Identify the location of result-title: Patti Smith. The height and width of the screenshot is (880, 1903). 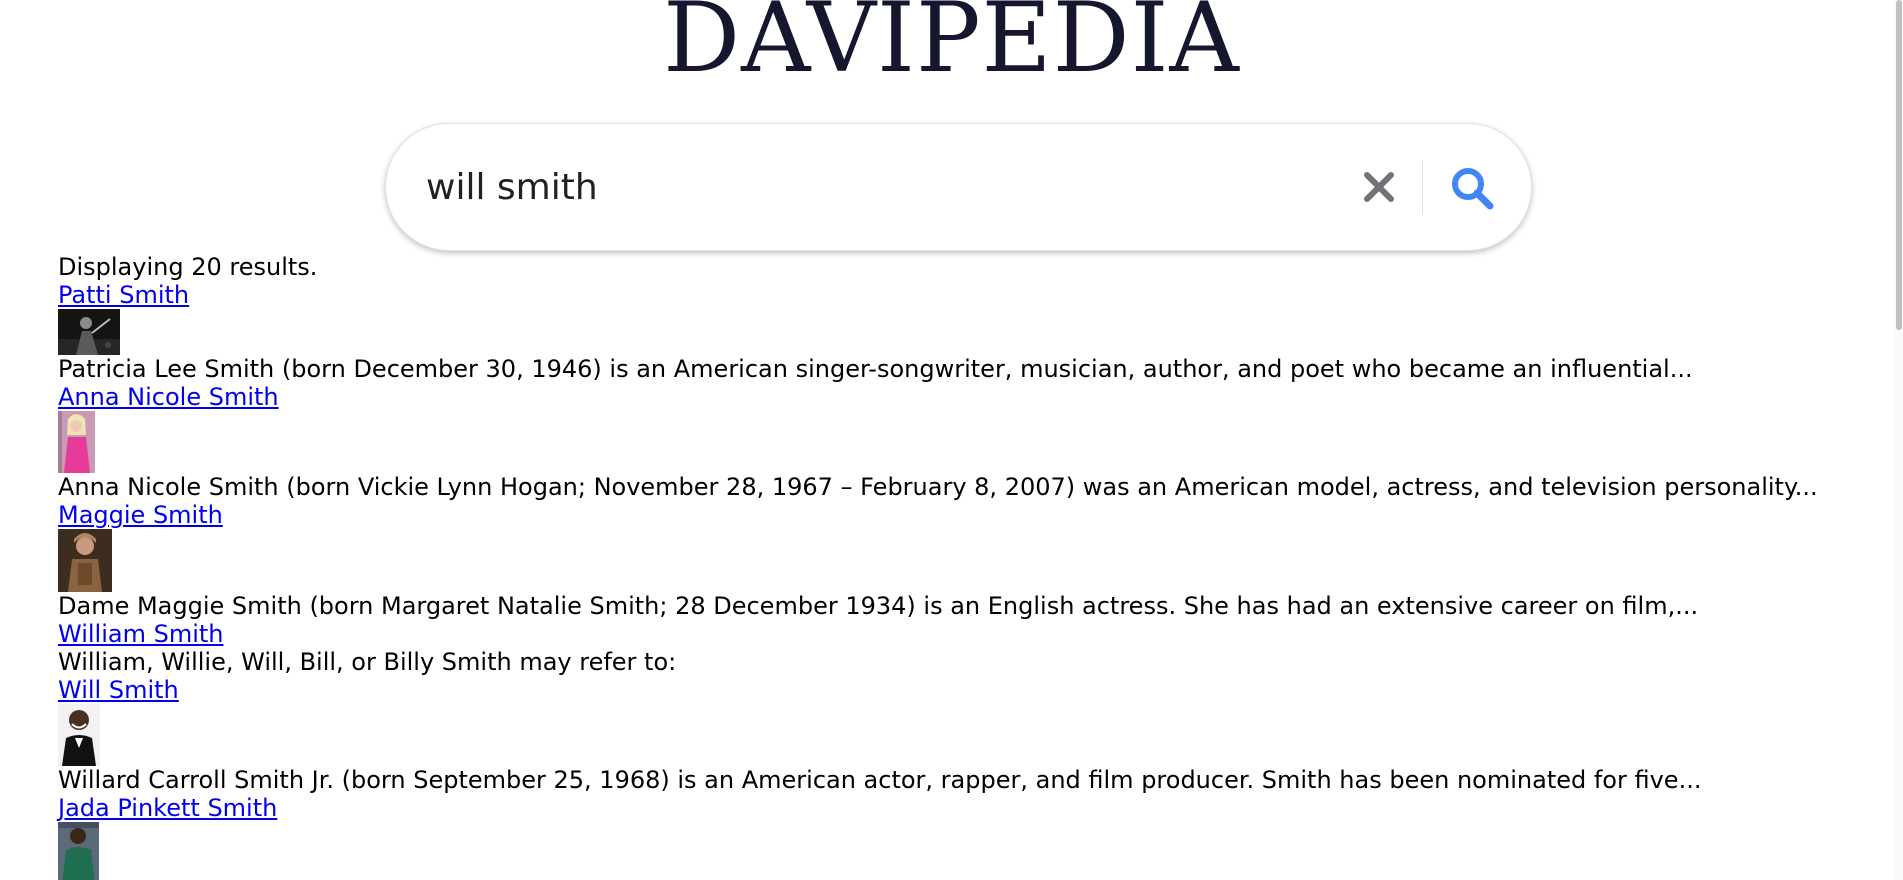
(978, 295).